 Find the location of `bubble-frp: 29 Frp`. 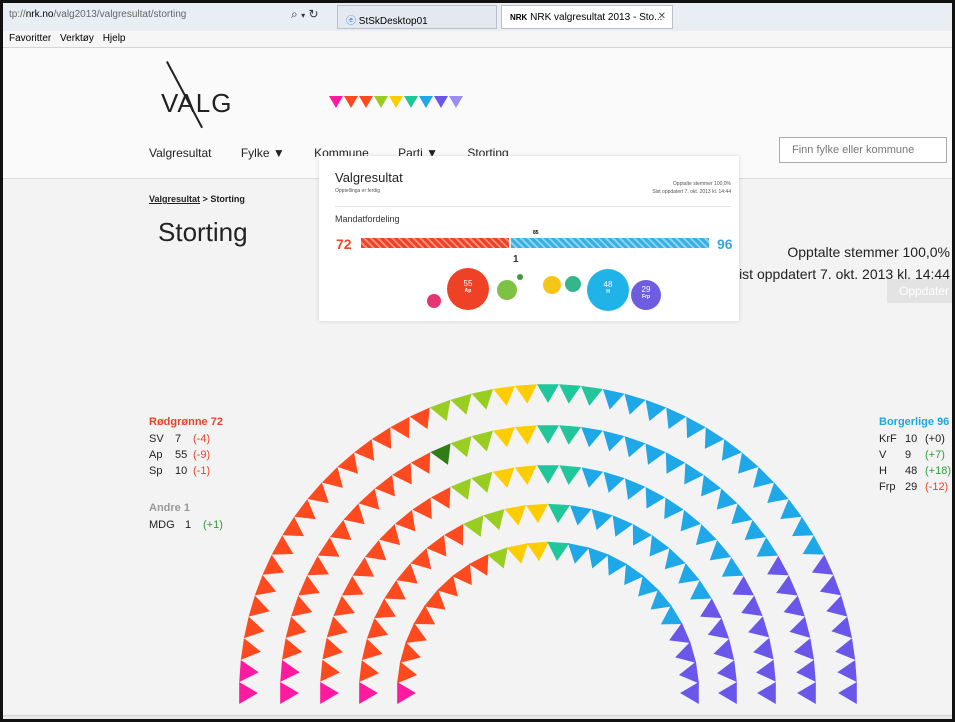

bubble-frp: 29 Frp is located at coordinates (646, 295).